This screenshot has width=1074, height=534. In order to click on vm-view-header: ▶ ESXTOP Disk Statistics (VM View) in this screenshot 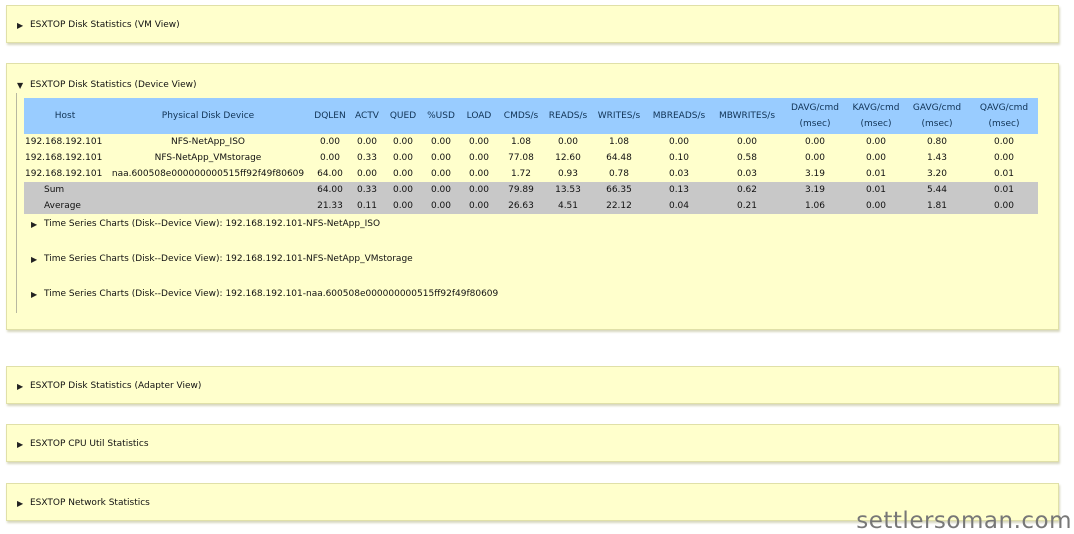, I will do `click(98, 25)`.